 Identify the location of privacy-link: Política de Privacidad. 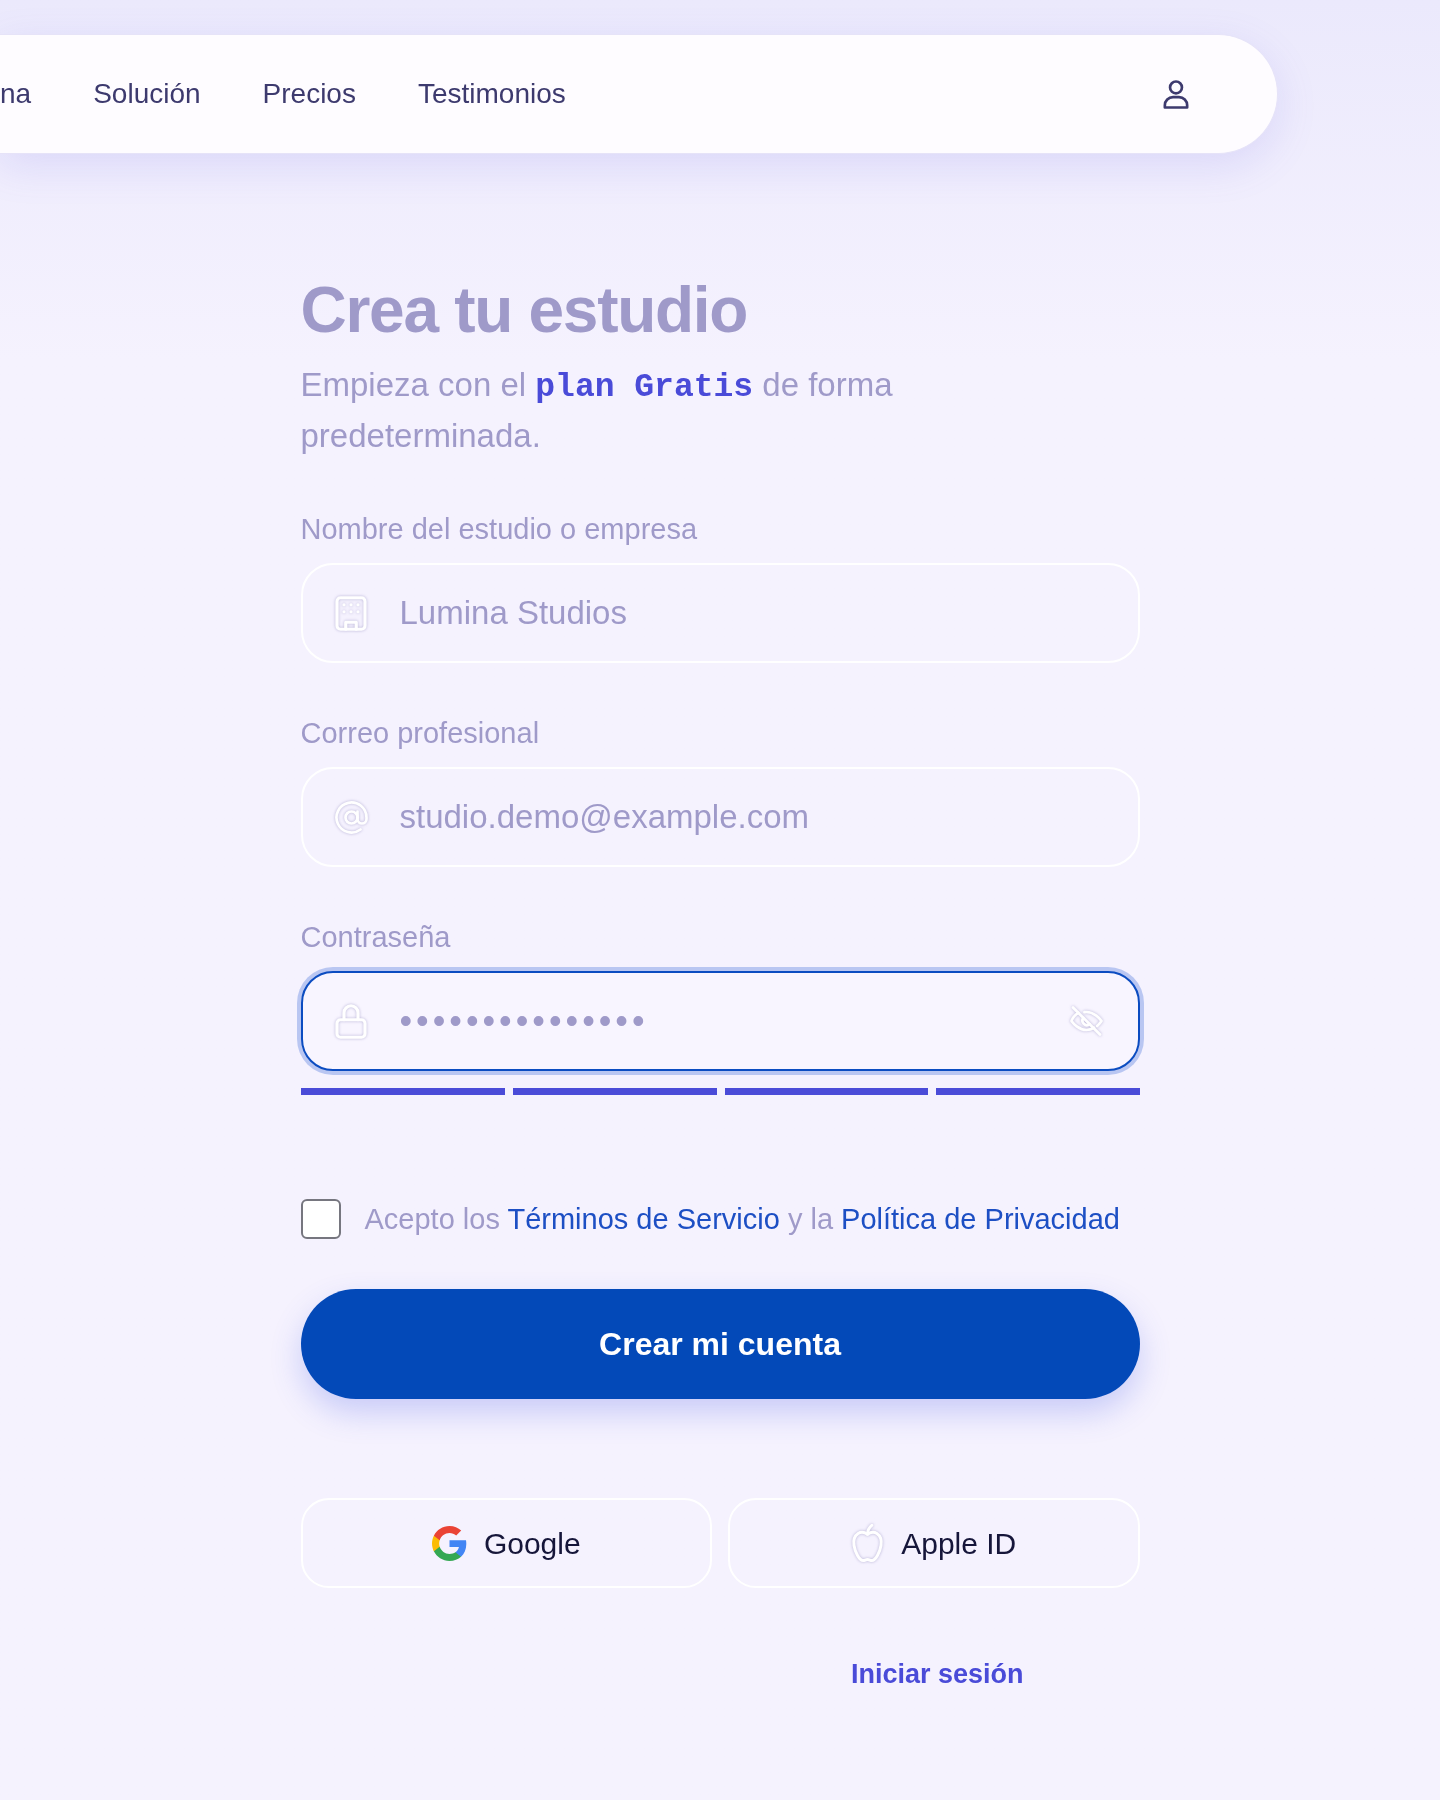
(980, 1219).